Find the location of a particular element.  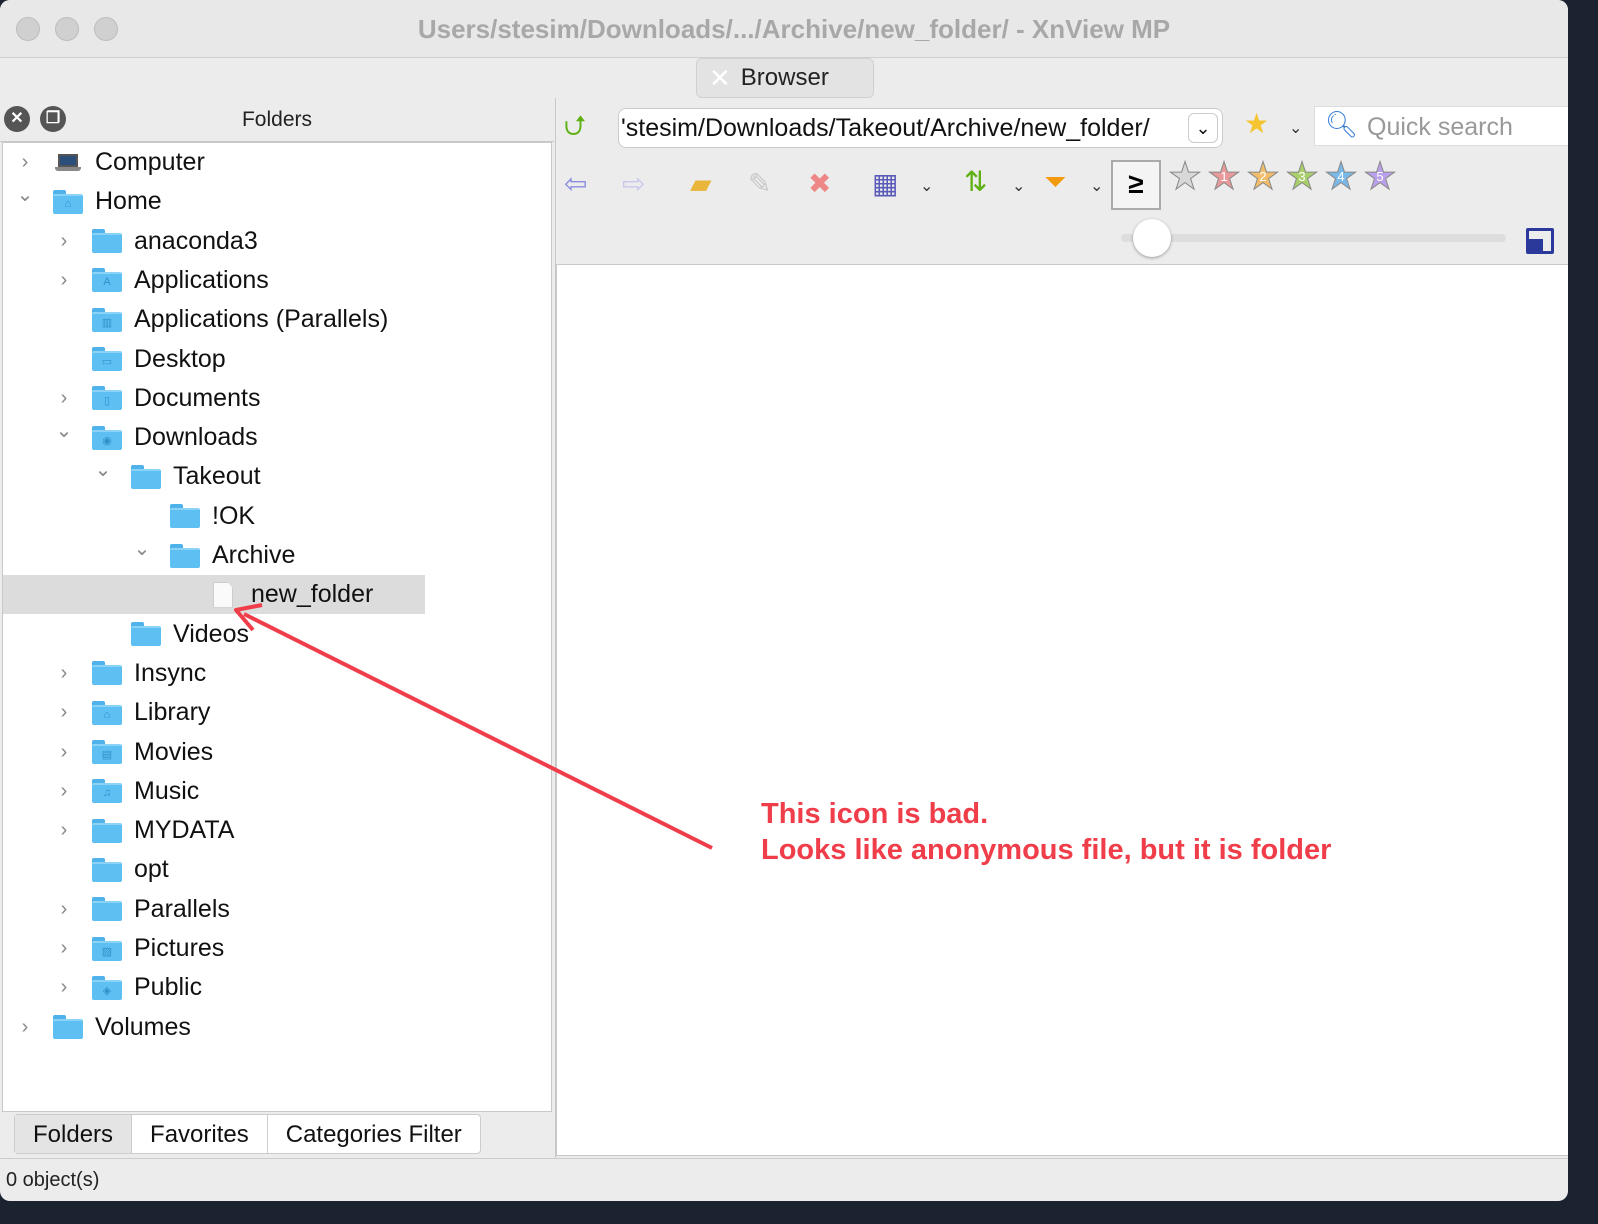

annotation-arrow is located at coordinates (473, 726).